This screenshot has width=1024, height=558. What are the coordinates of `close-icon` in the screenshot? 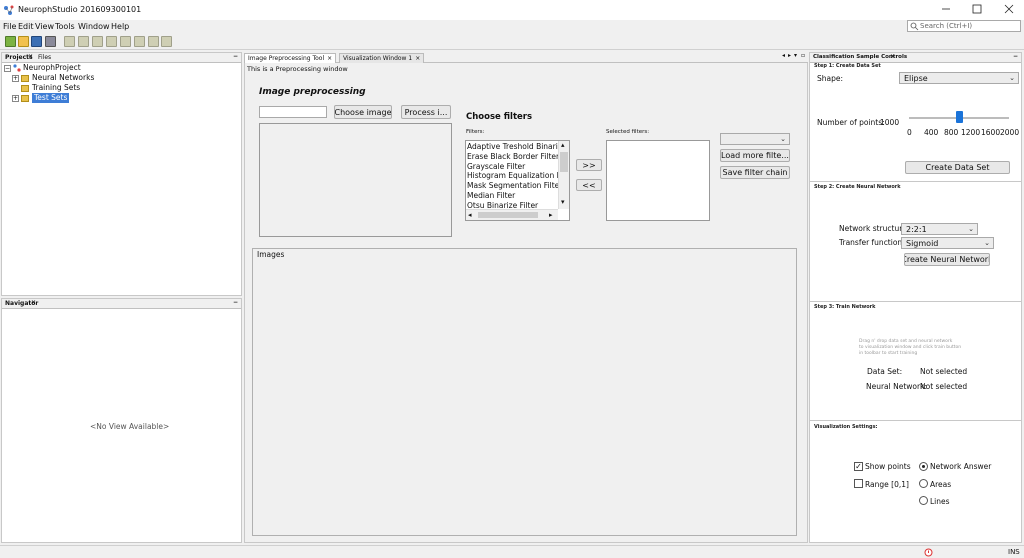 It's located at (1009, 9).